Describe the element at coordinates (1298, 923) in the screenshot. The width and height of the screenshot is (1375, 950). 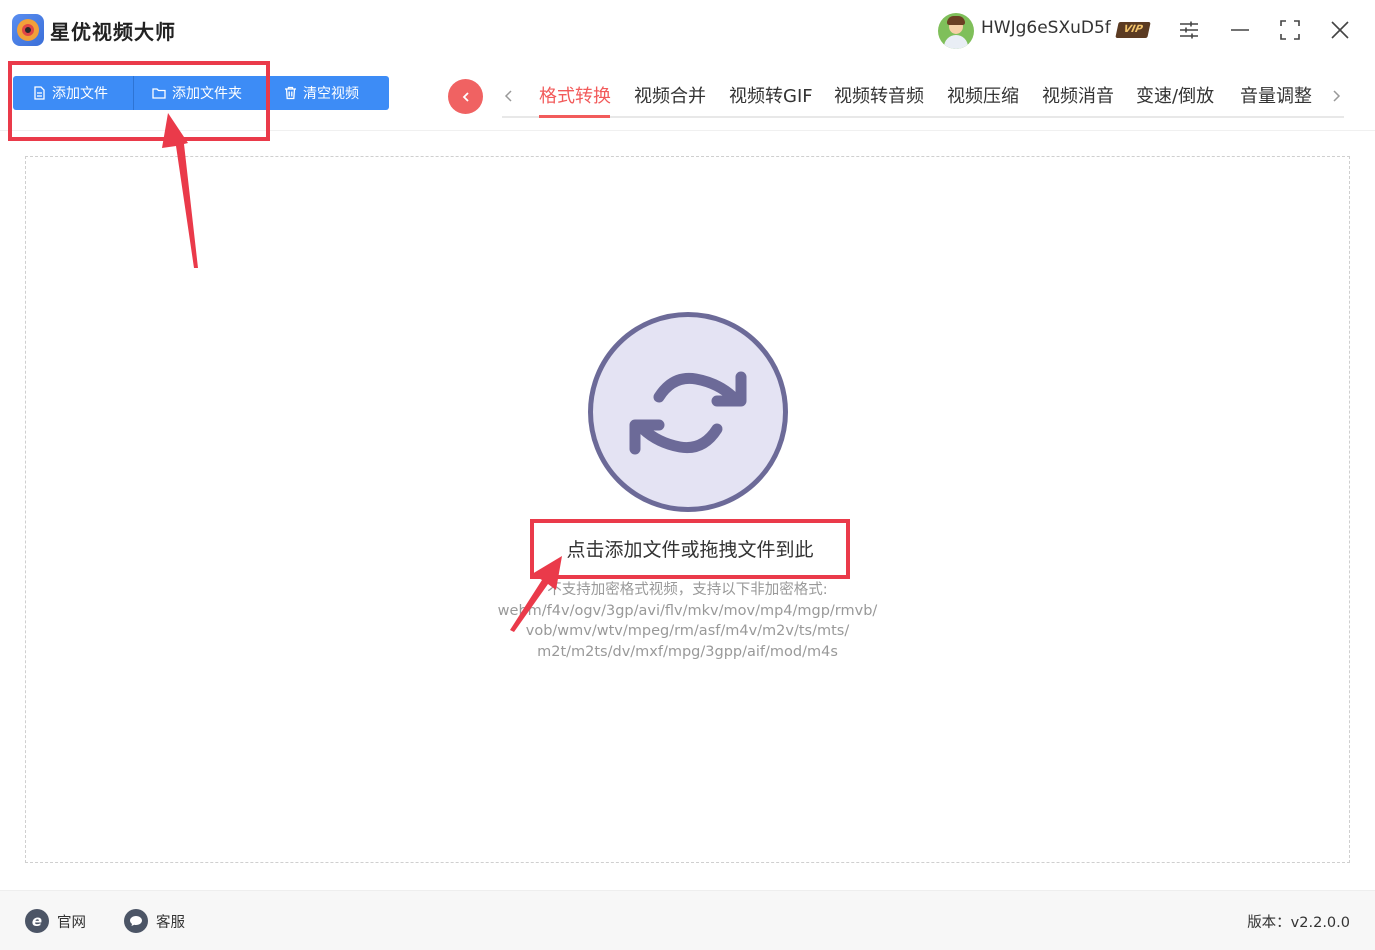
I see `version-text: 版本：v2.2.0.0` at that location.